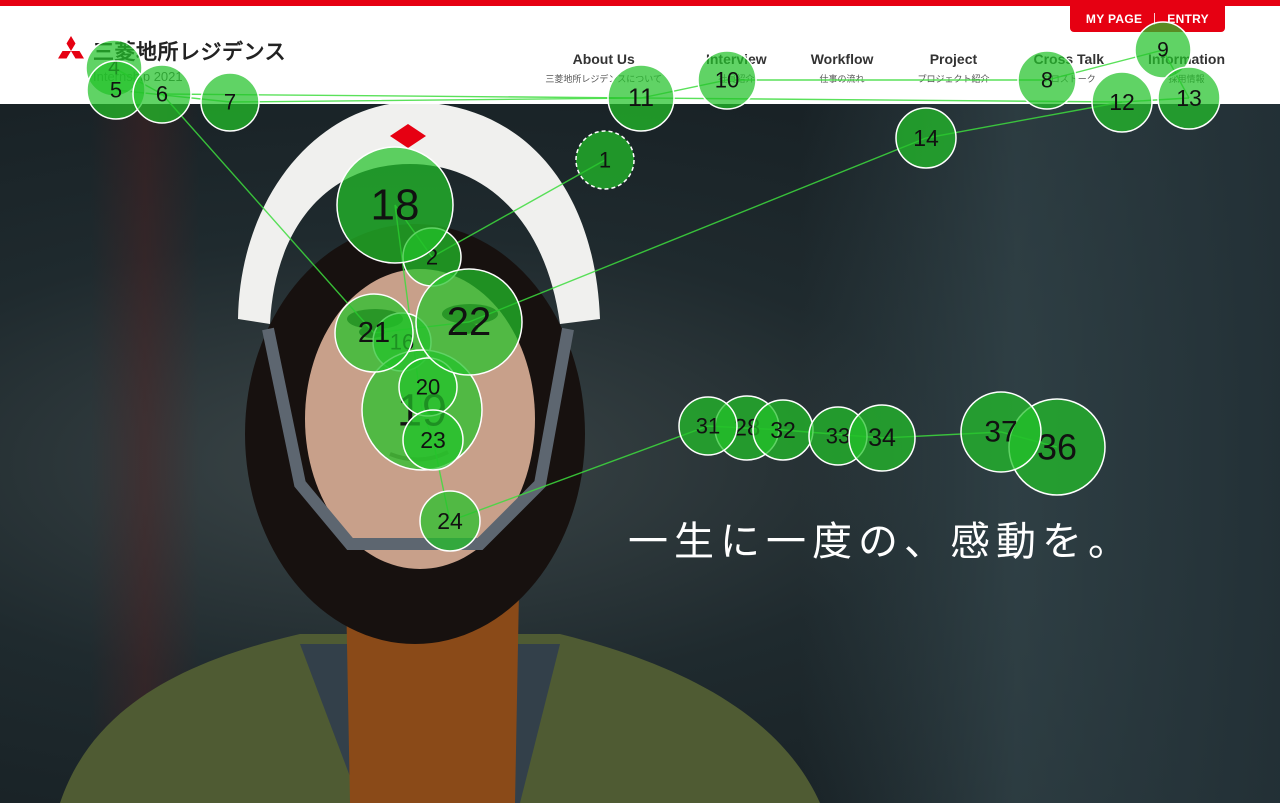  I want to click on logo-subtitle: Internship 2021, so click(138, 76).